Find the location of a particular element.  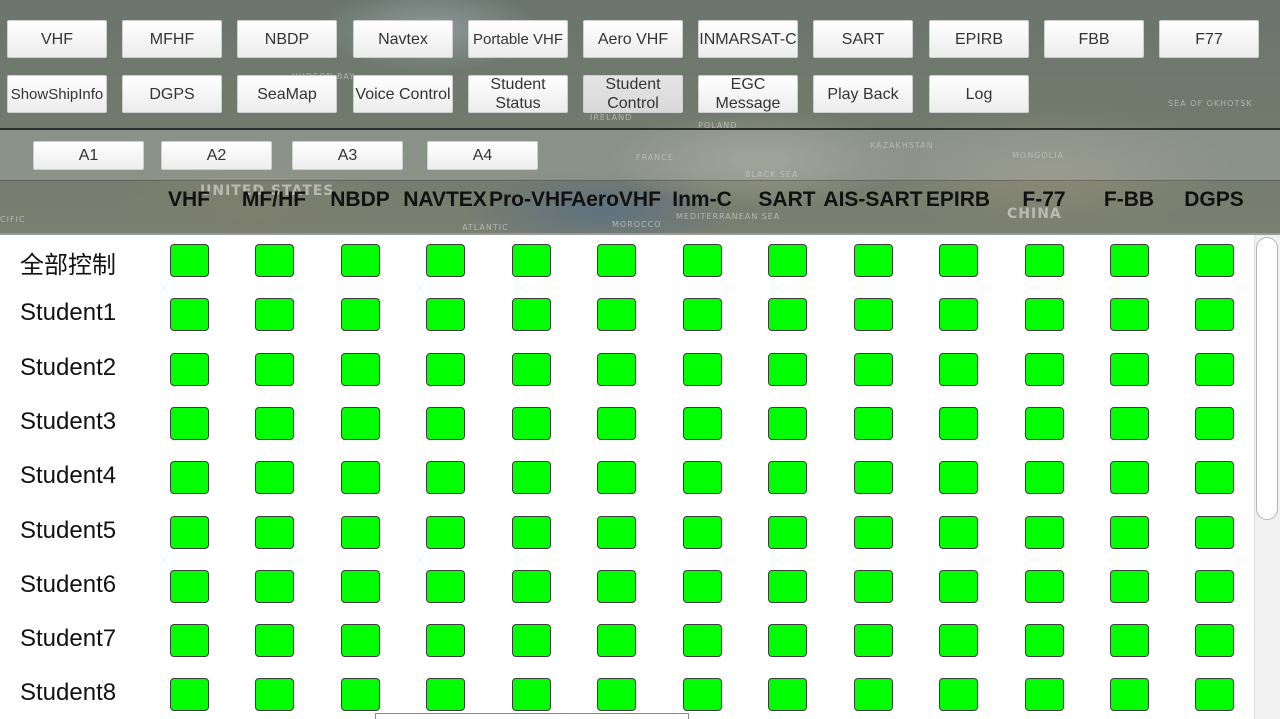

student-status-button: Student Status is located at coordinates (518, 94).